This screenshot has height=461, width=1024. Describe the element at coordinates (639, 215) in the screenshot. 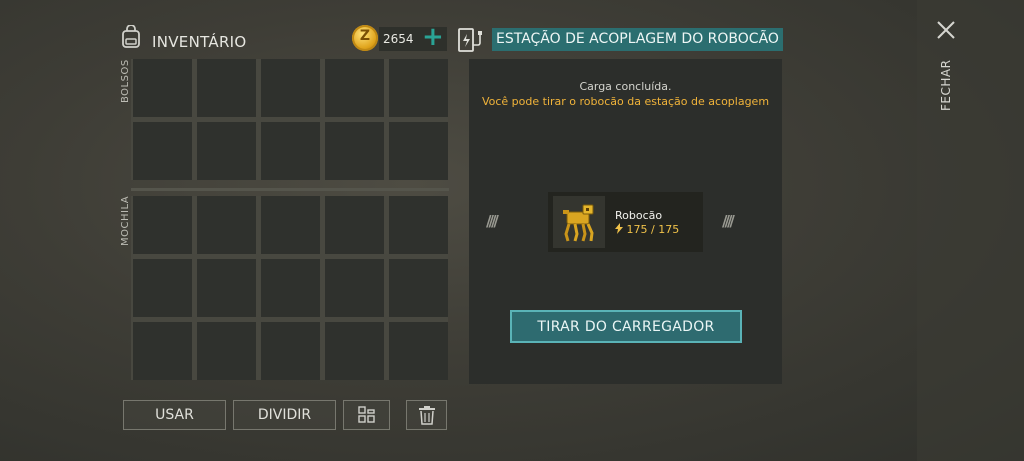

I see `robot-name: Robocão` at that location.